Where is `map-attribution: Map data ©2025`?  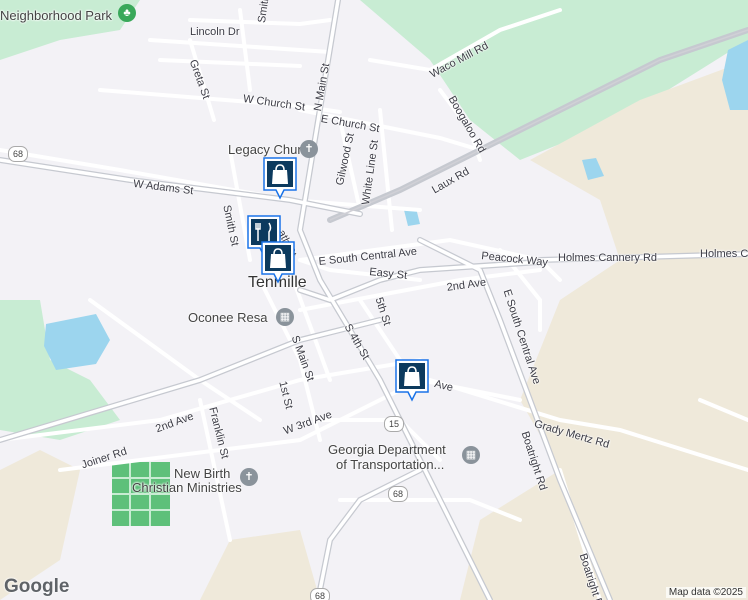 map-attribution: Map data ©2025 is located at coordinates (705, 592).